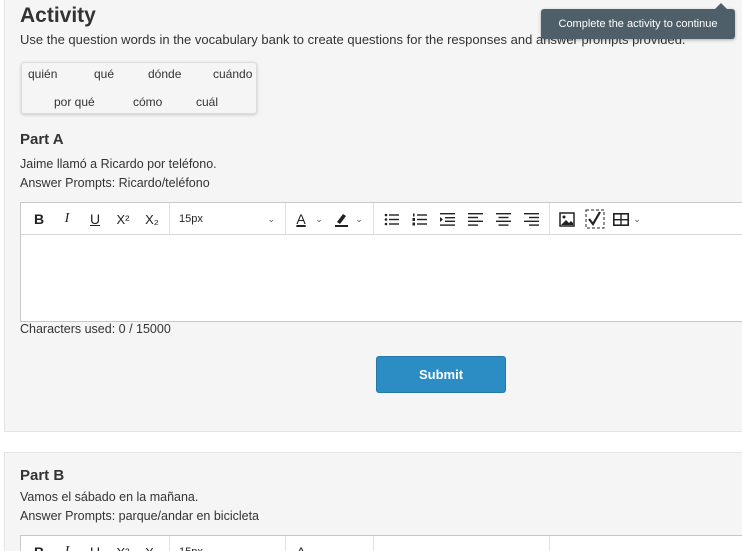  I want to click on activity-title: Activity, so click(58, 15).